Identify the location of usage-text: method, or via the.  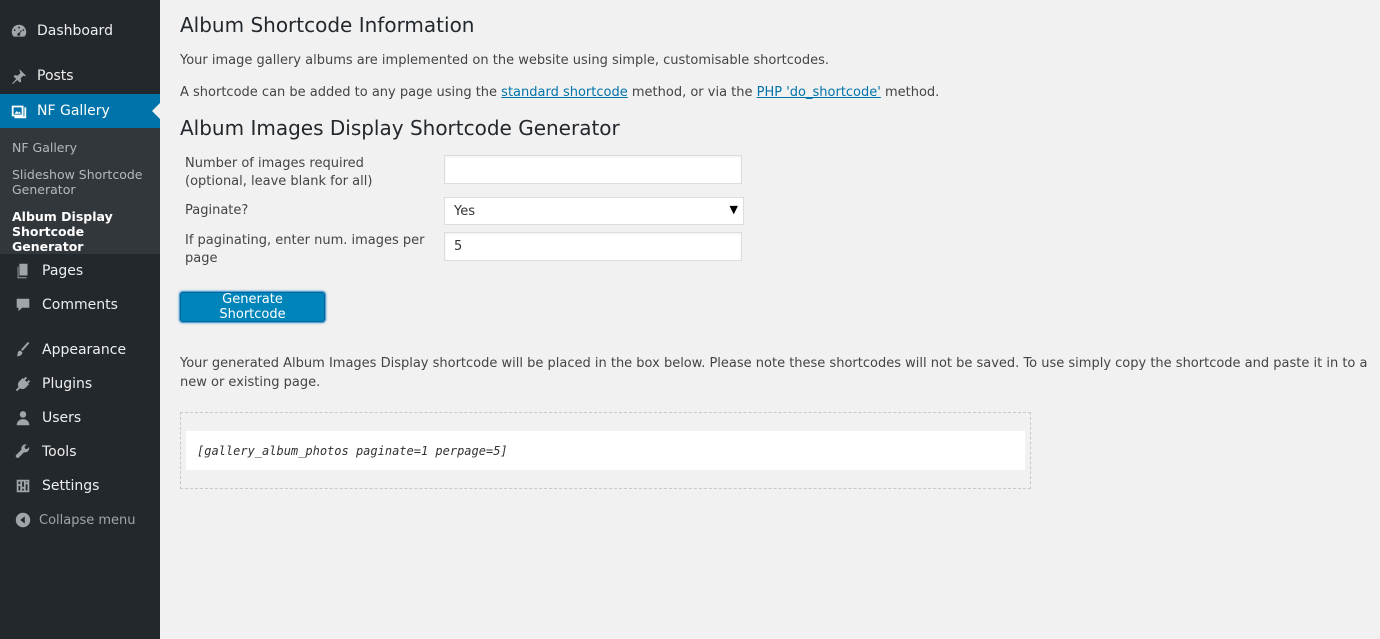
(692, 92).